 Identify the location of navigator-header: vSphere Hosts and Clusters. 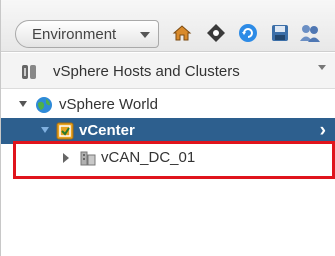
(168, 71).